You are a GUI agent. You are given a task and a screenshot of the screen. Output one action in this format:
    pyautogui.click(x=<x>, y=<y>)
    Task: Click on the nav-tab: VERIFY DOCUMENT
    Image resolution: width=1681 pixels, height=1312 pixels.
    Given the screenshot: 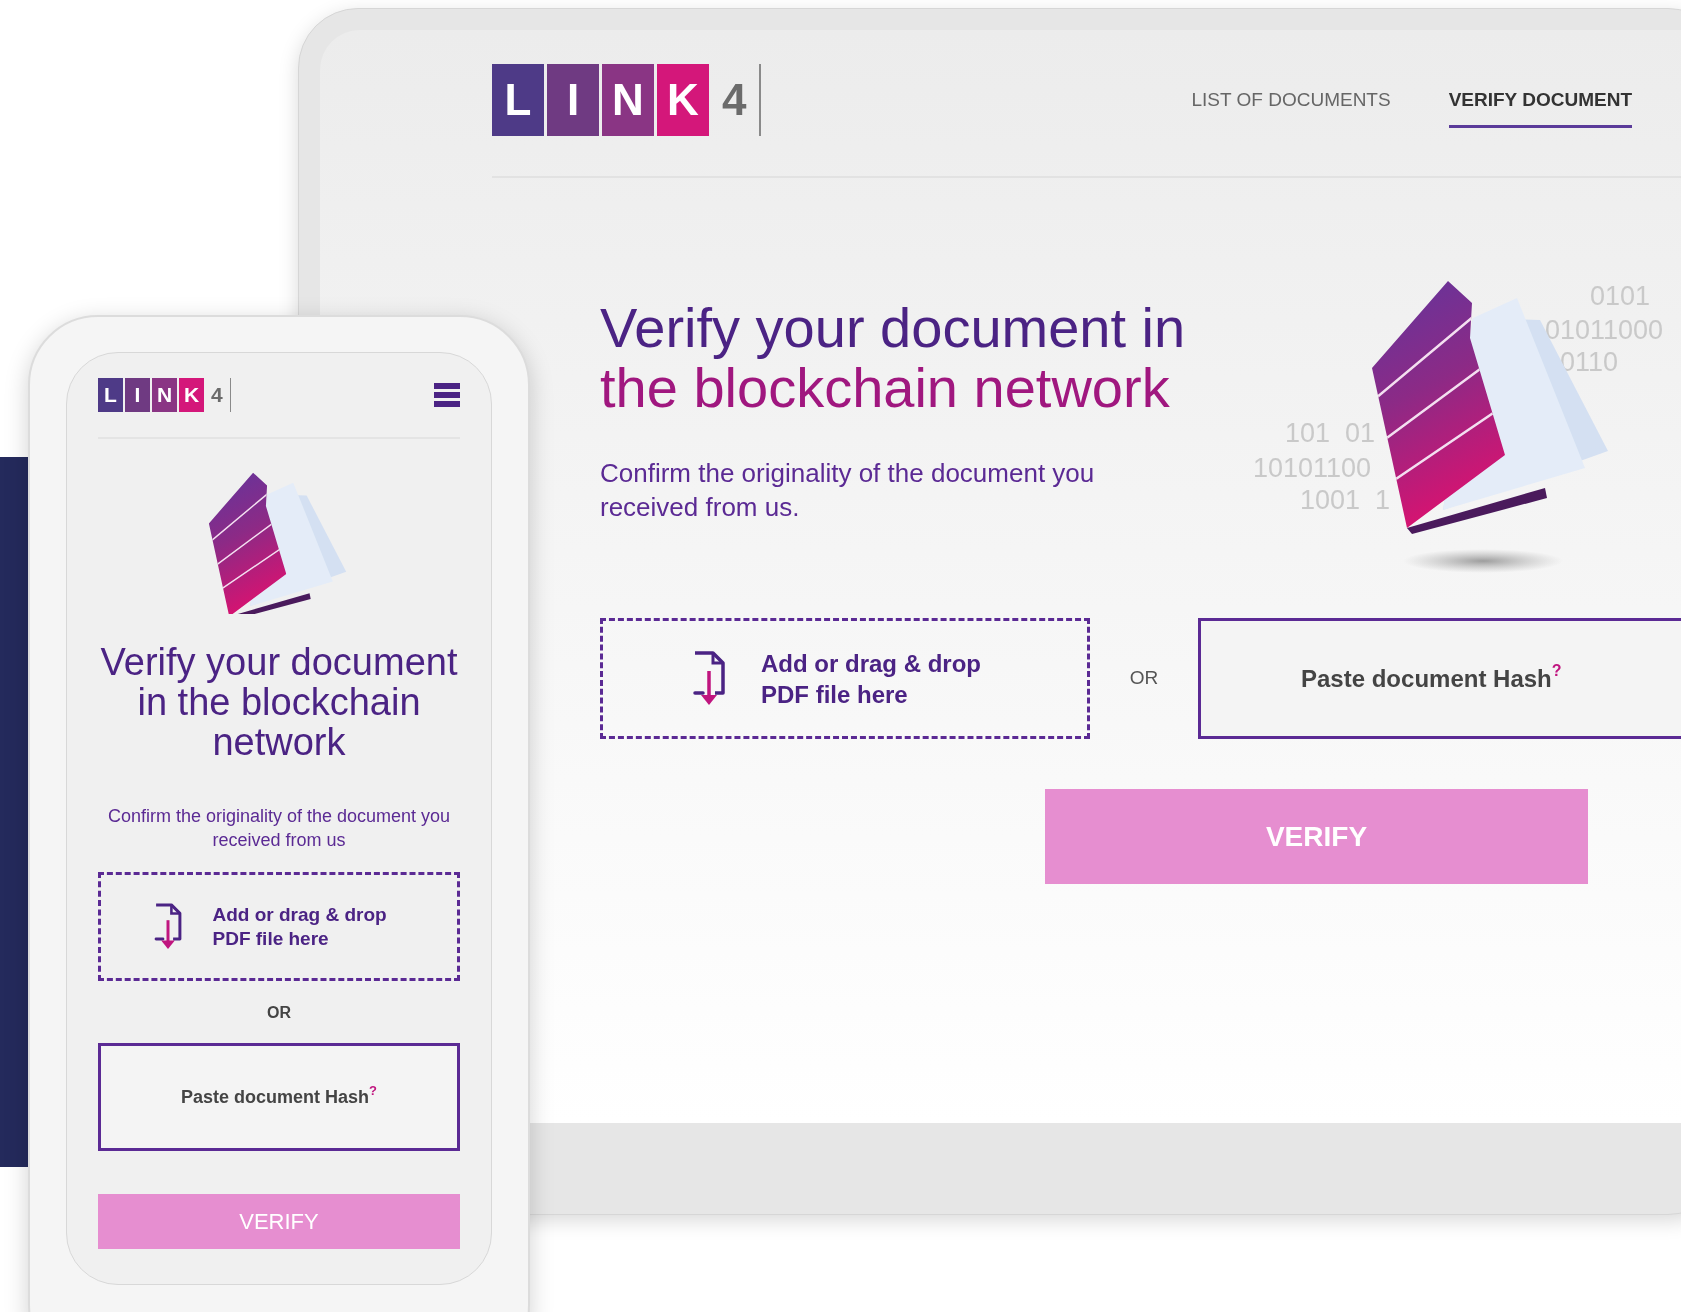 What is the action you would take?
    pyautogui.click(x=1540, y=107)
    